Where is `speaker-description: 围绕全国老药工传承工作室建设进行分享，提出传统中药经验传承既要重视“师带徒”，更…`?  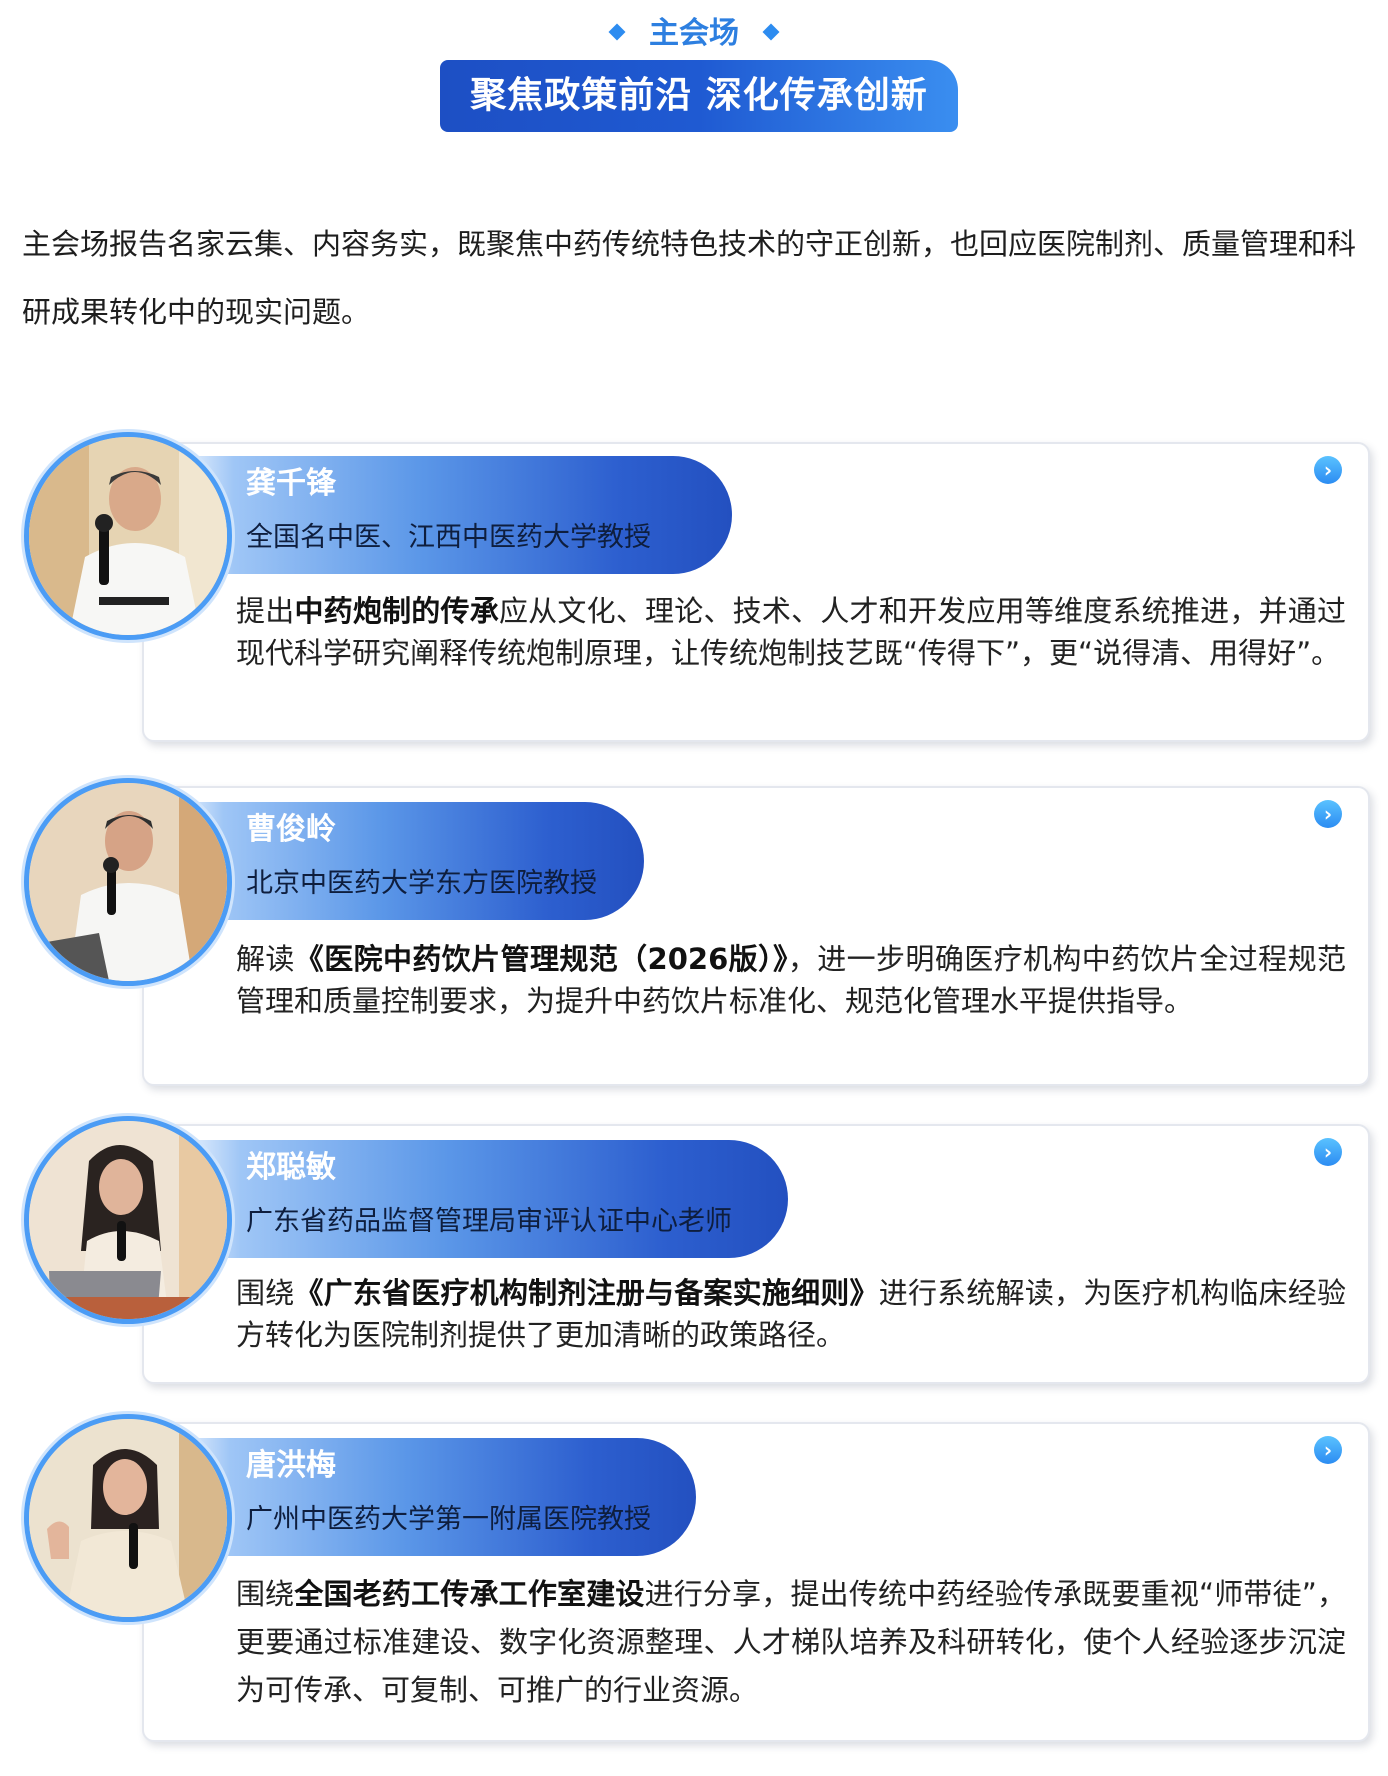 speaker-description: 围绕全国老药工传承工作室建设进行分享，提出传统中药经验传承既要重视“师带徒”，更… is located at coordinates (791, 1642).